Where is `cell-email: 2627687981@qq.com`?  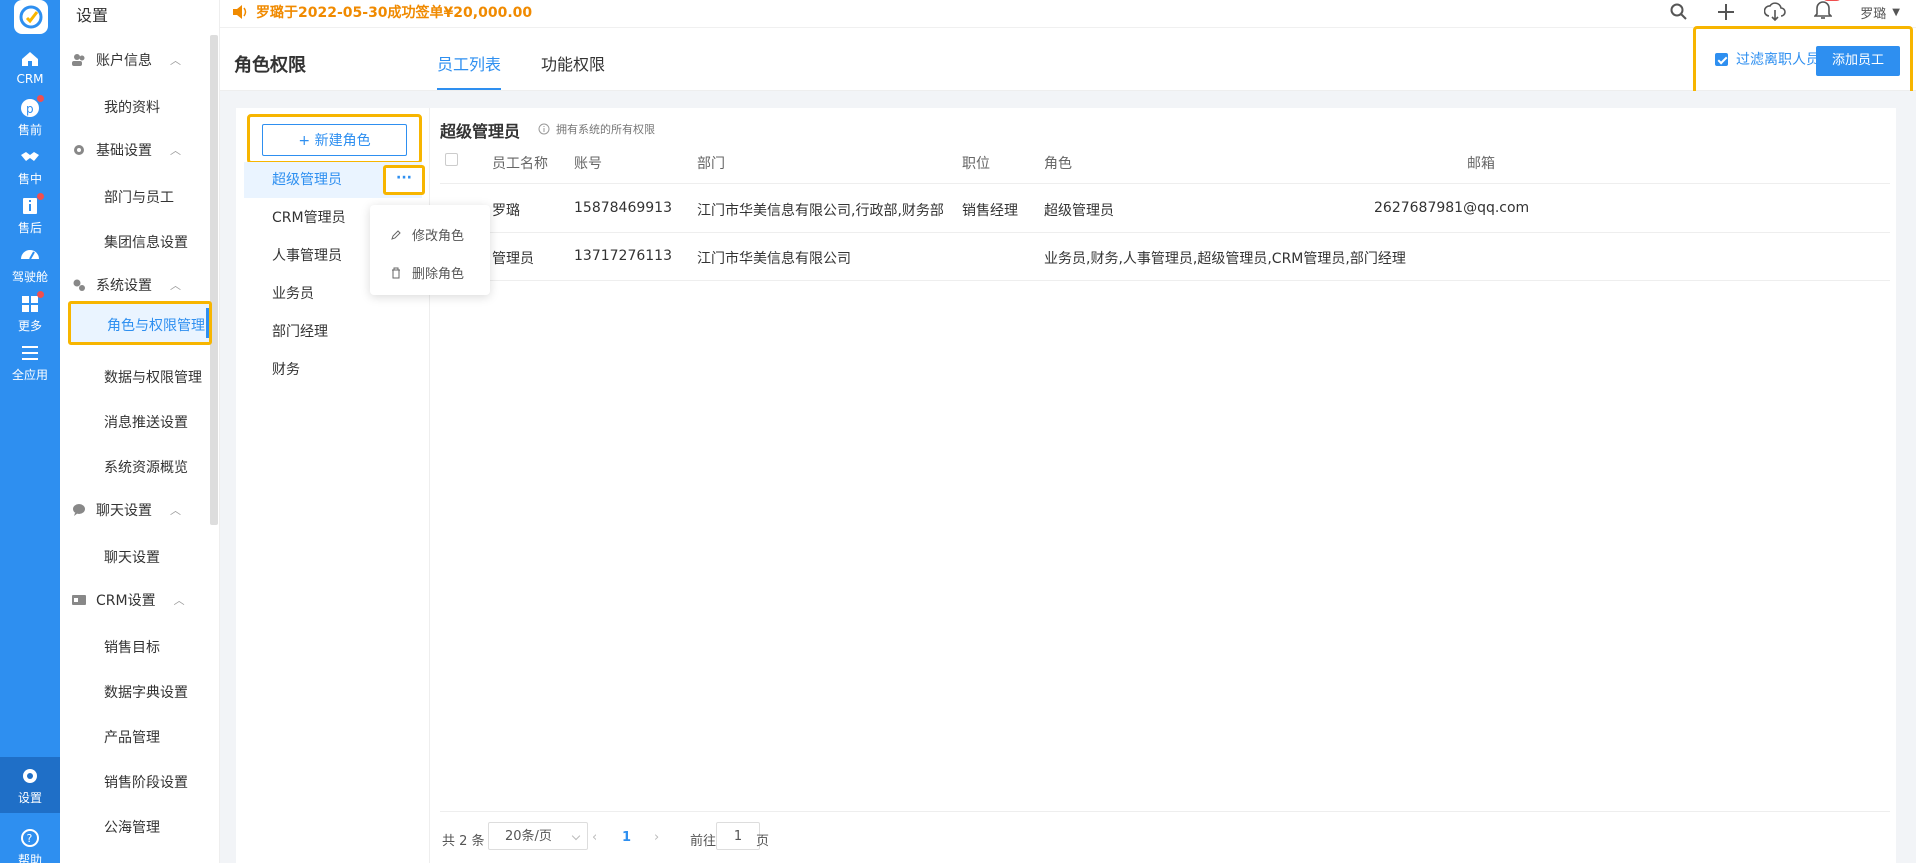 cell-email: 2627687981@qq.com is located at coordinates (1452, 208).